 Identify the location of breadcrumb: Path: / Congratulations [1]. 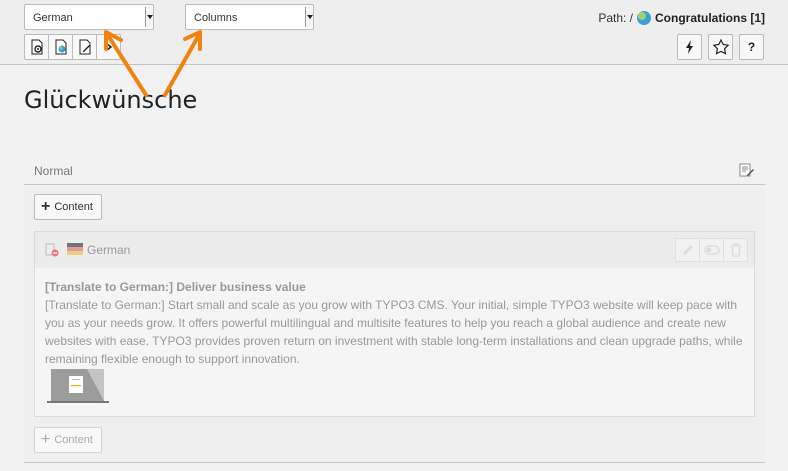
(681, 18).